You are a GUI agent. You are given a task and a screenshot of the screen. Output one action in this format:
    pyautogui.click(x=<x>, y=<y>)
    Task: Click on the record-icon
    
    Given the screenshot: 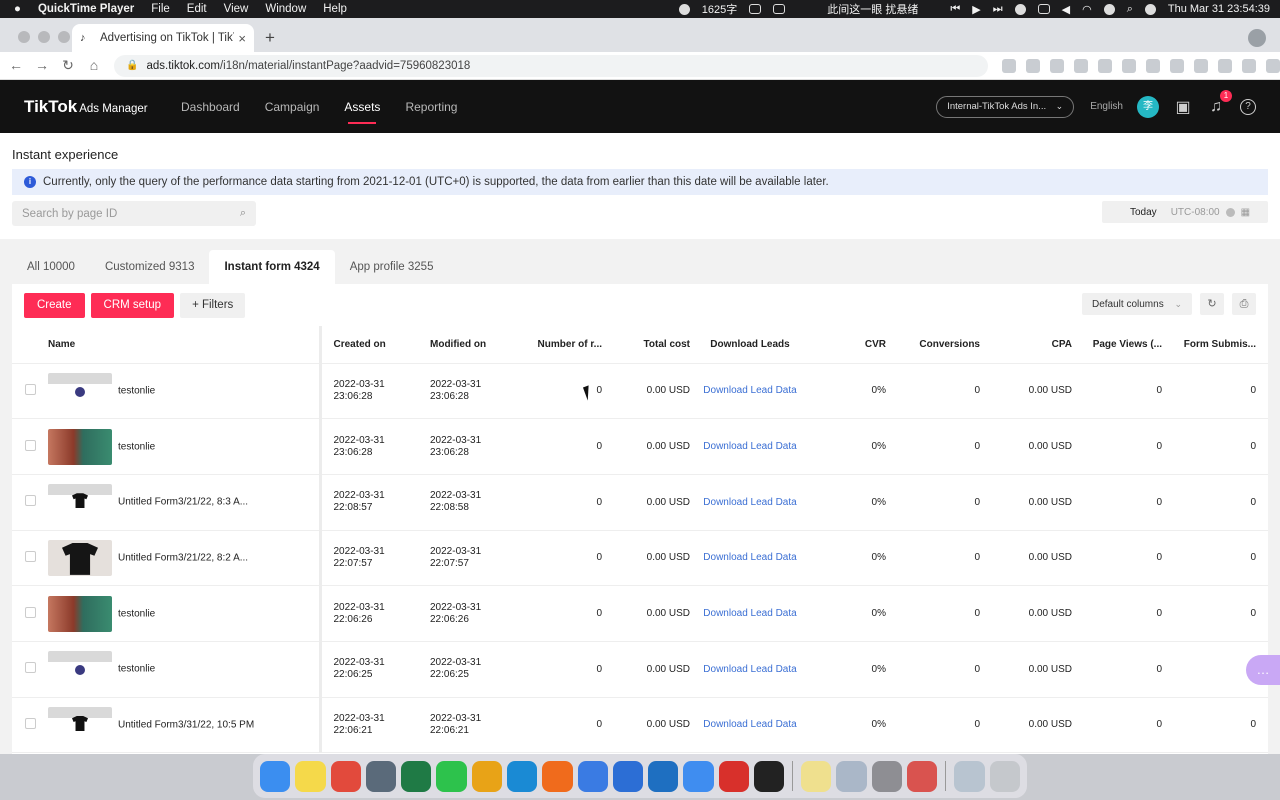 What is the action you would take?
    pyautogui.click(x=684, y=9)
    